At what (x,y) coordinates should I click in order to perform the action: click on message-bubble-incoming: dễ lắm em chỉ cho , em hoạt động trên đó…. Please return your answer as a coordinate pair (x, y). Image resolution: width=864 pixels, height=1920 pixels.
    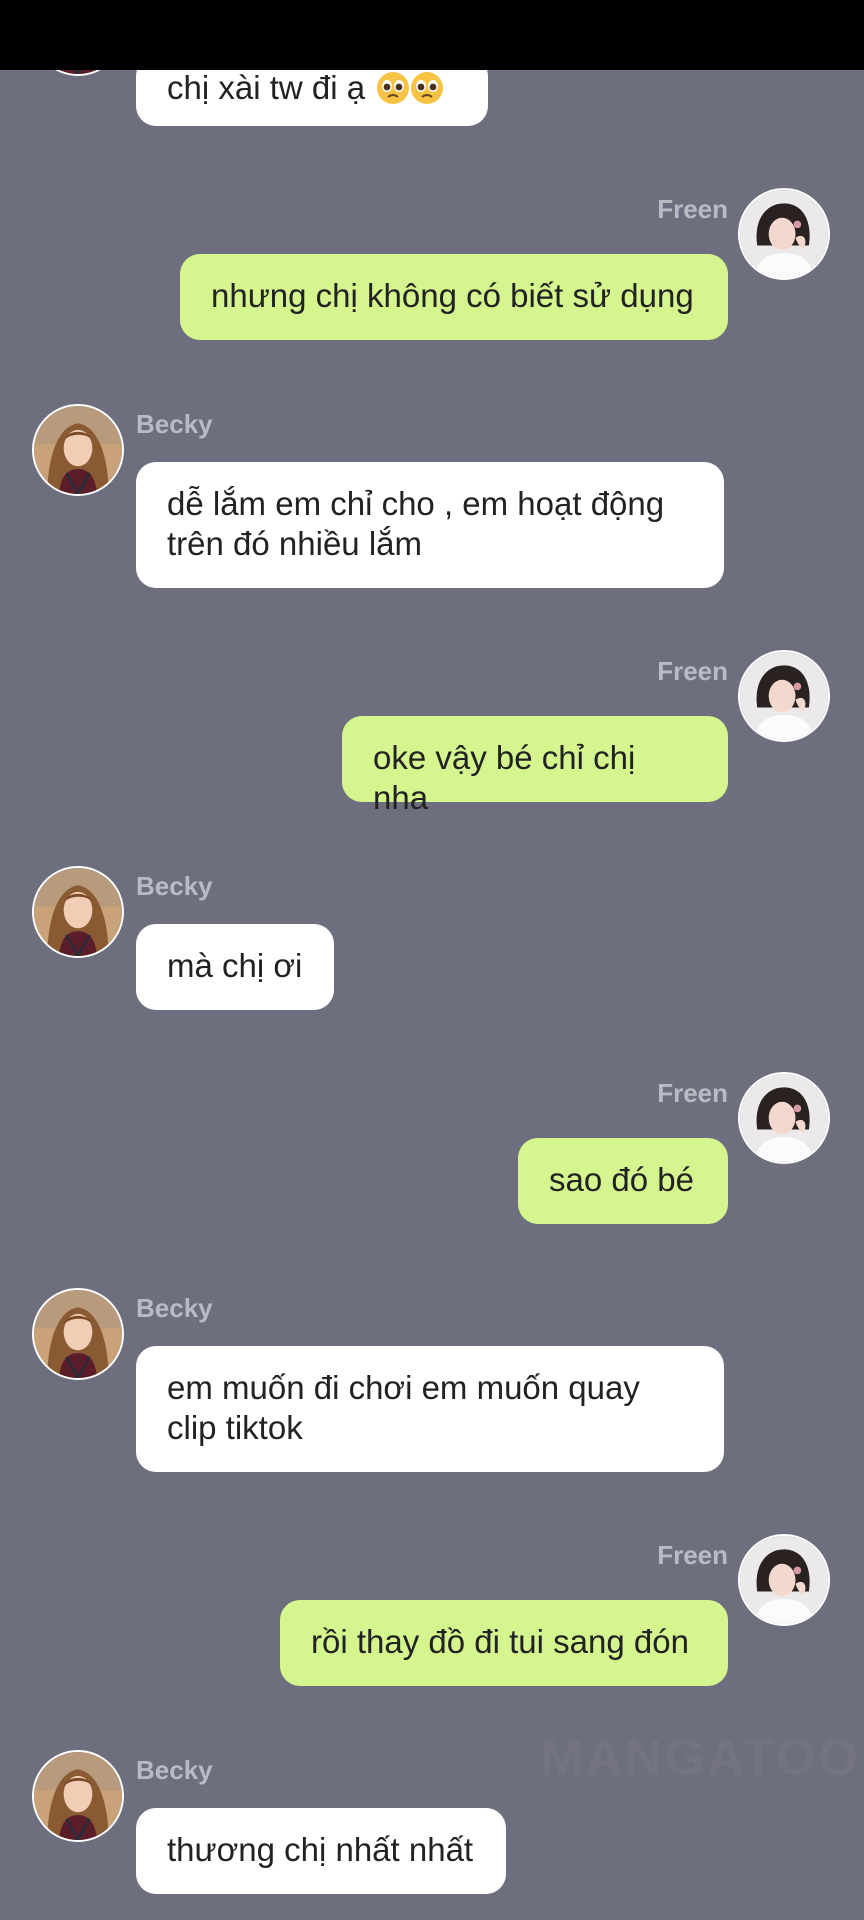
    Looking at the image, I should click on (430, 525).